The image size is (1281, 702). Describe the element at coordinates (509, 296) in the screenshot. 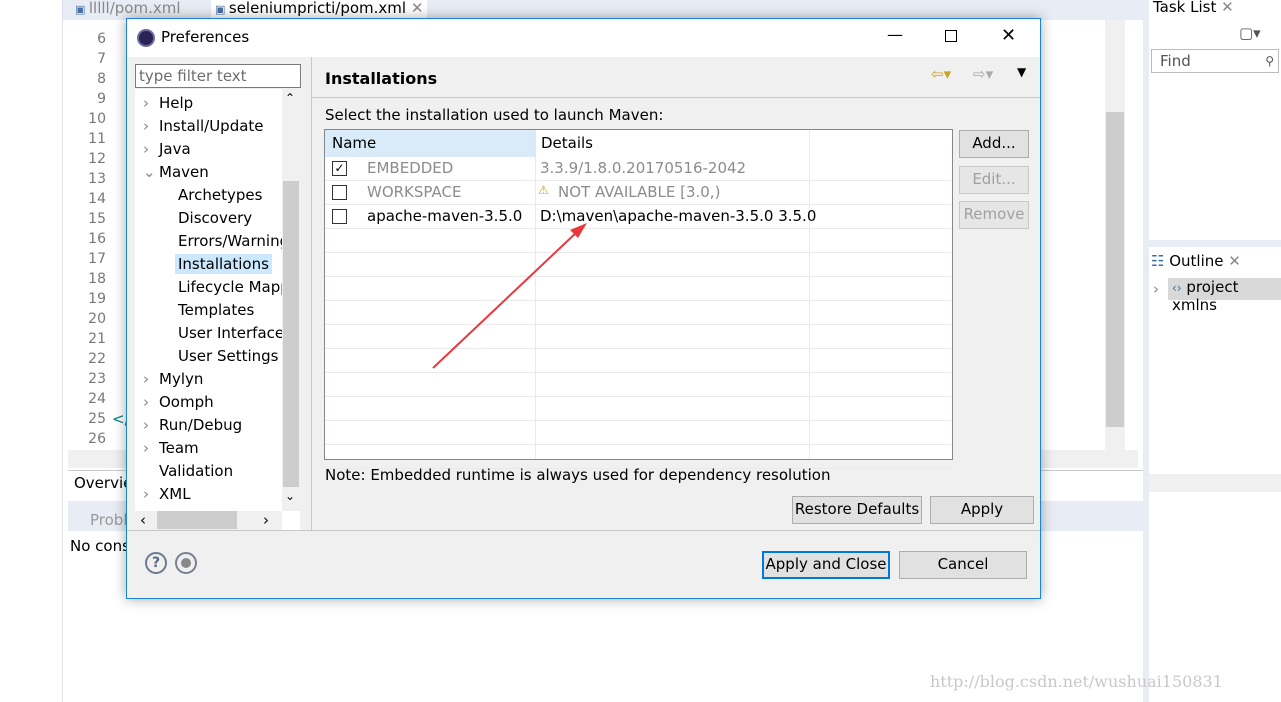

I see `annotation-arrow` at that location.